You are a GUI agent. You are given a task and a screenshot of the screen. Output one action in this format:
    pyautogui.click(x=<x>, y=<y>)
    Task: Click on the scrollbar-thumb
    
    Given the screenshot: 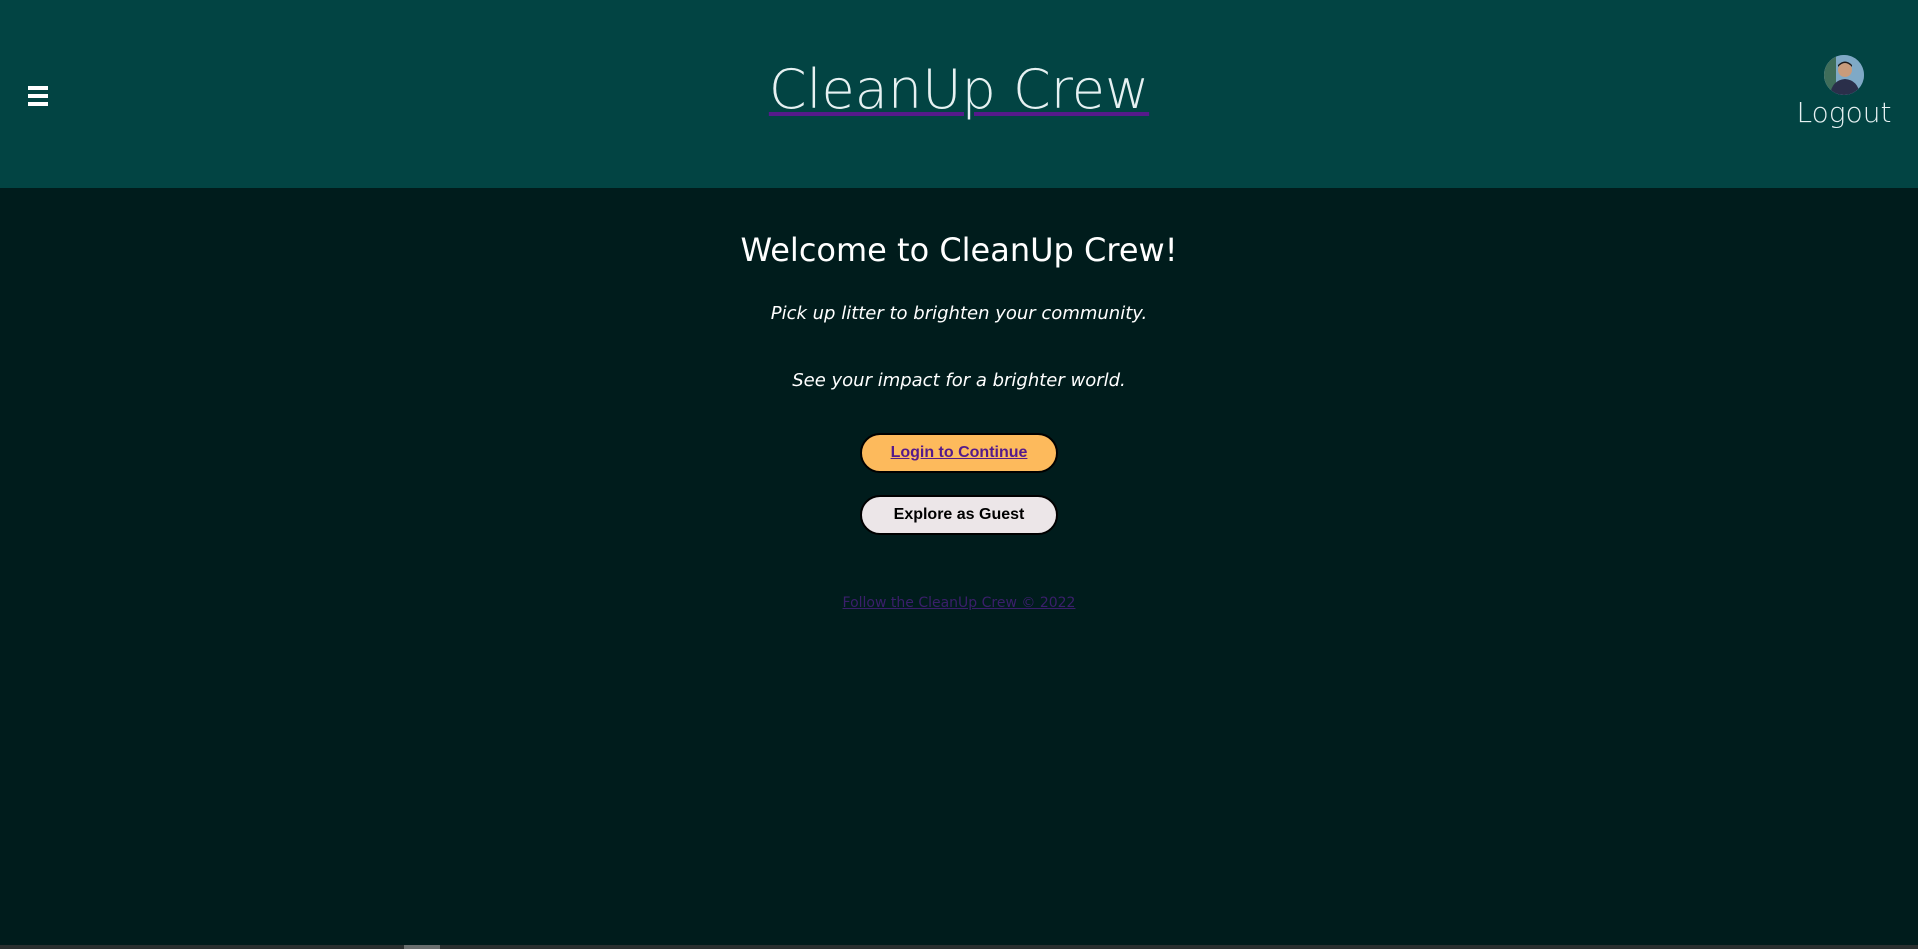 What is the action you would take?
    pyautogui.click(x=422, y=947)
    